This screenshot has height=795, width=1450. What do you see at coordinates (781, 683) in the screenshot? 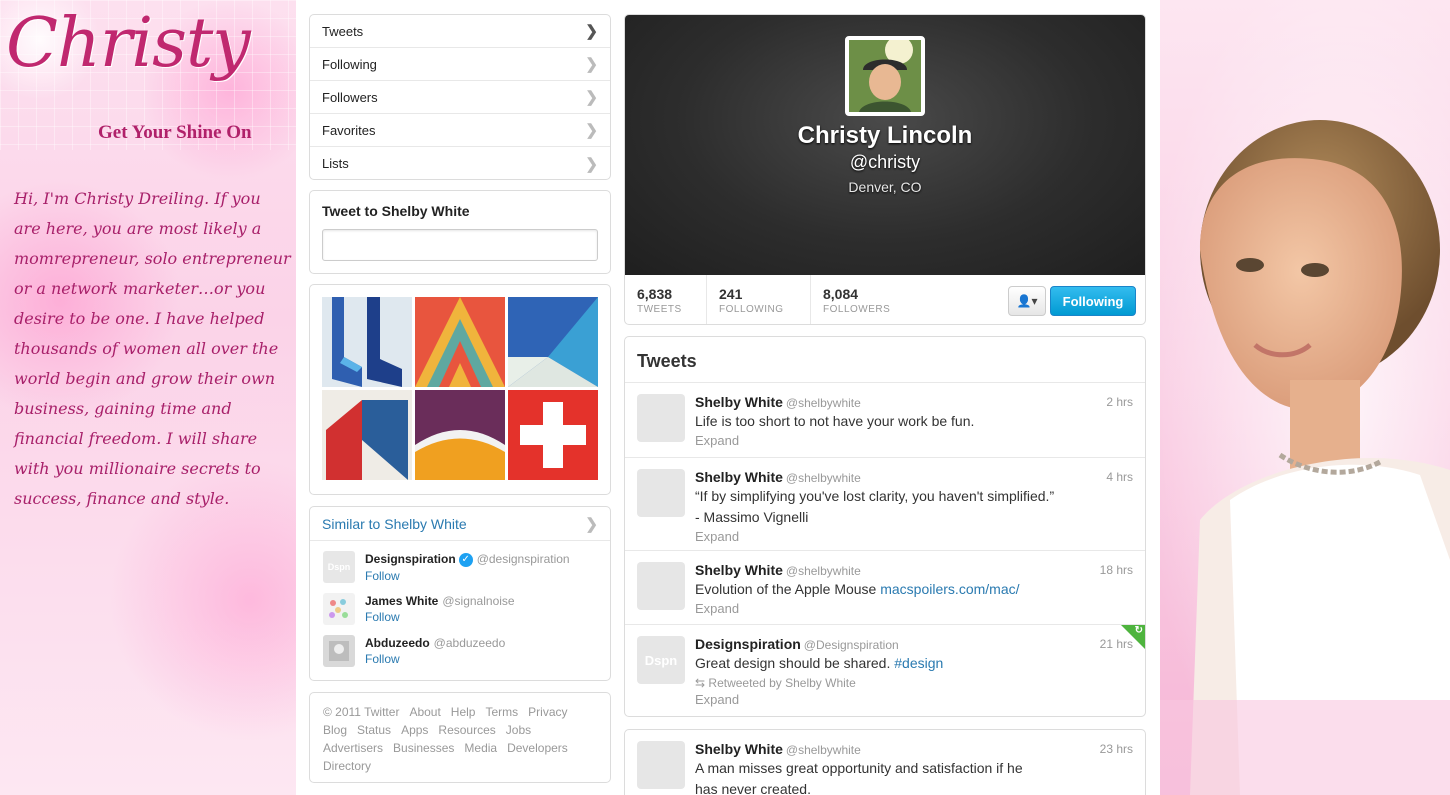
I see `retweeted-by-text: Retweeted by Shelby White` at bounding box center [781, 683].